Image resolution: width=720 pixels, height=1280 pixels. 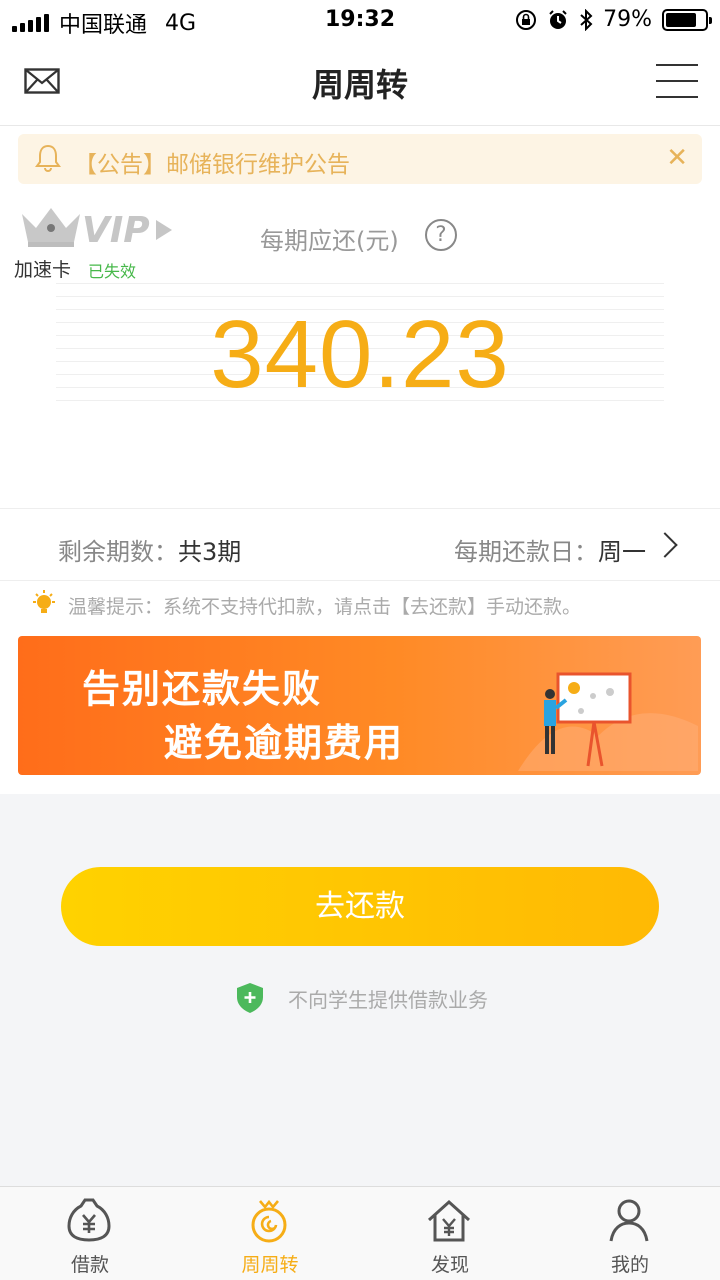 I want to click on tab-loan: 借款, so click(x=90, y=1235).